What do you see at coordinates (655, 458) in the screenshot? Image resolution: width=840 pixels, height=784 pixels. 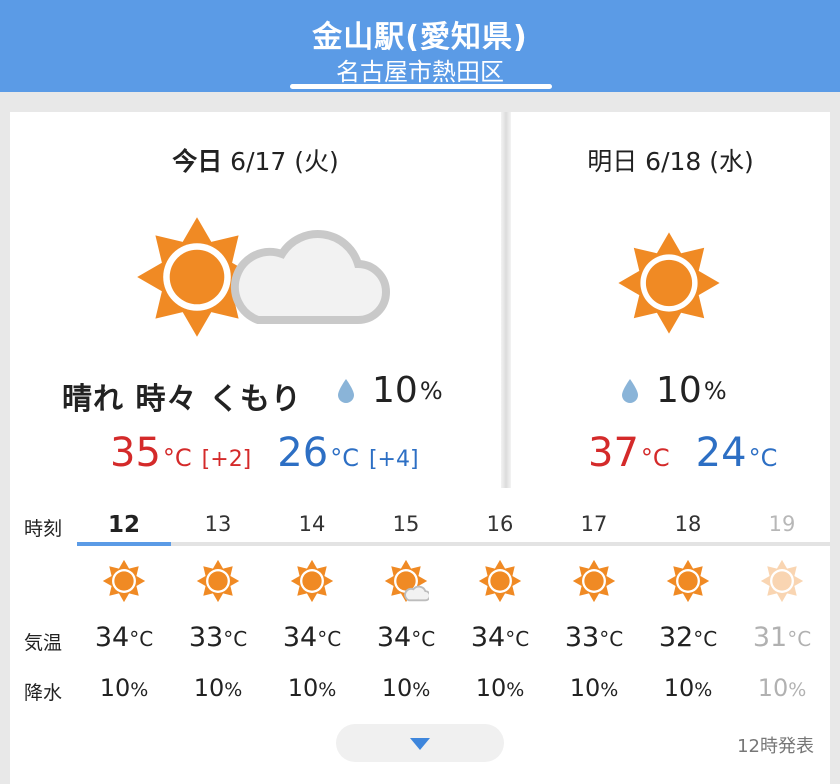 I see `tomorrow-high-unit: °C` at bounding box center [655, 458].